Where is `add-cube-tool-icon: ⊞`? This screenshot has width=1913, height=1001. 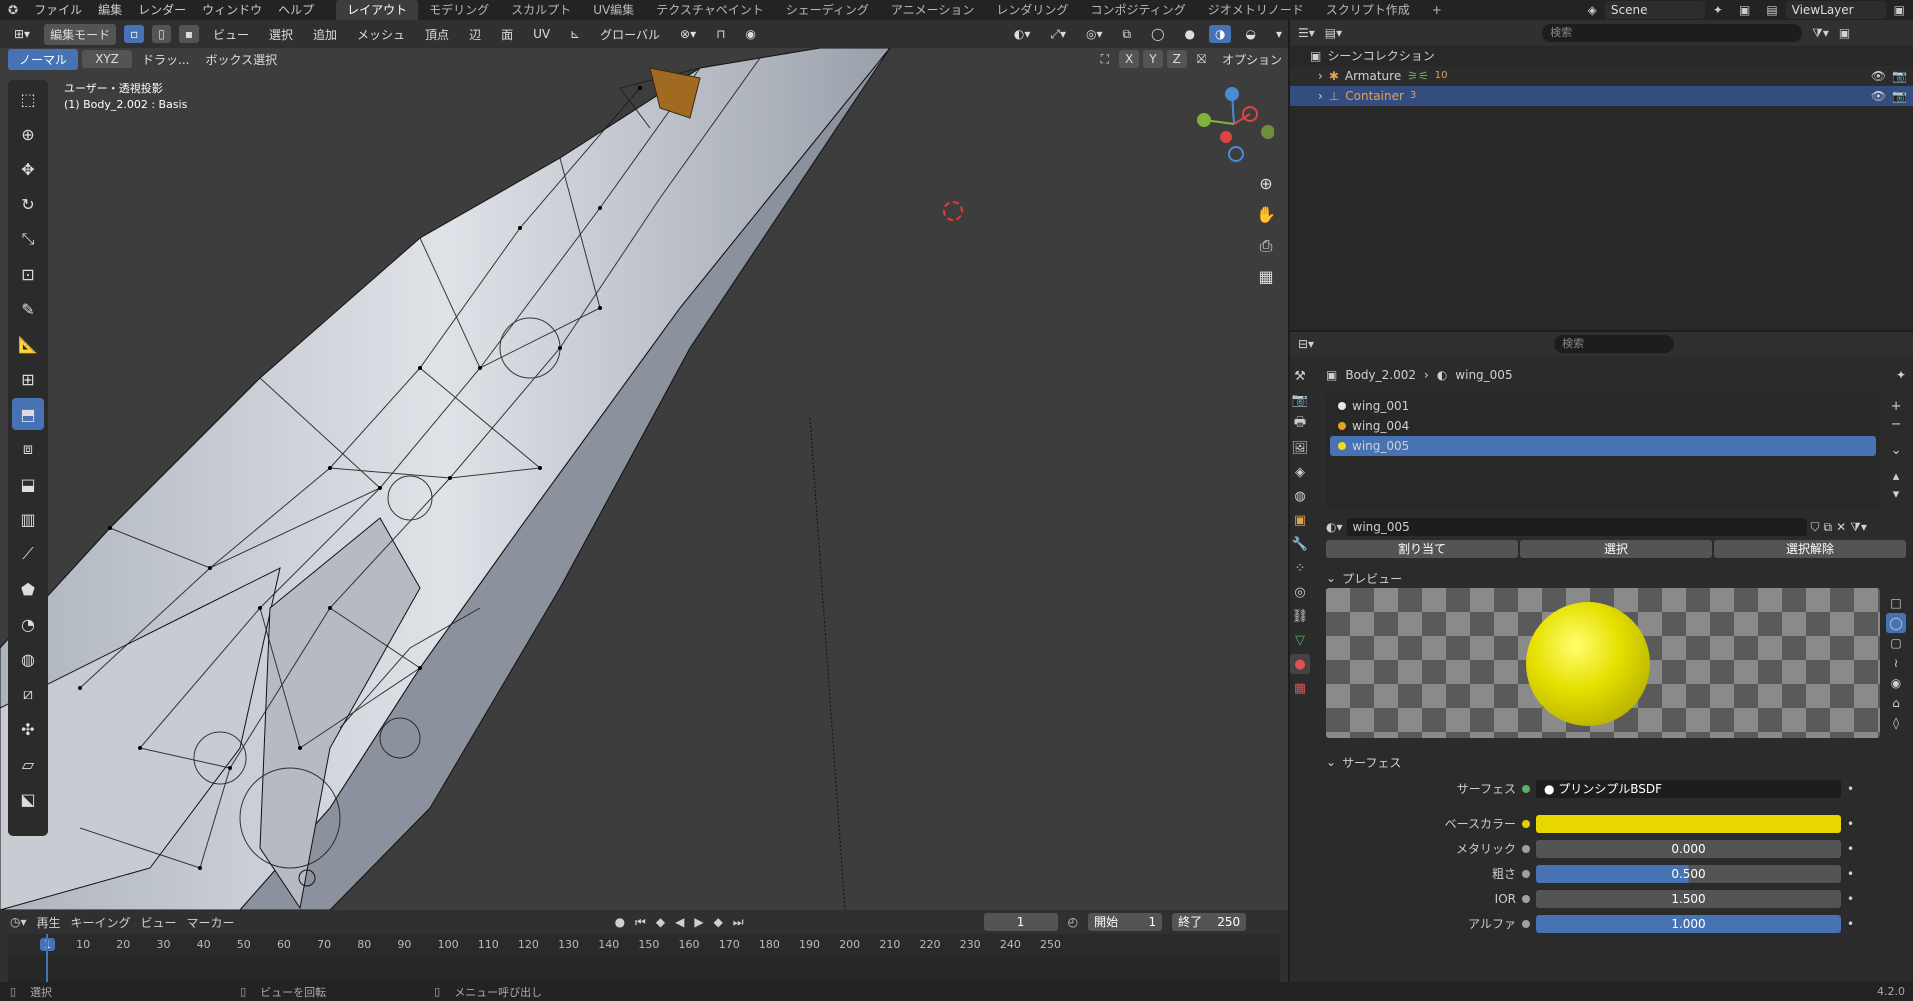 add-cube-tool-icon: ⊞ is located at coordinates (28, 379).